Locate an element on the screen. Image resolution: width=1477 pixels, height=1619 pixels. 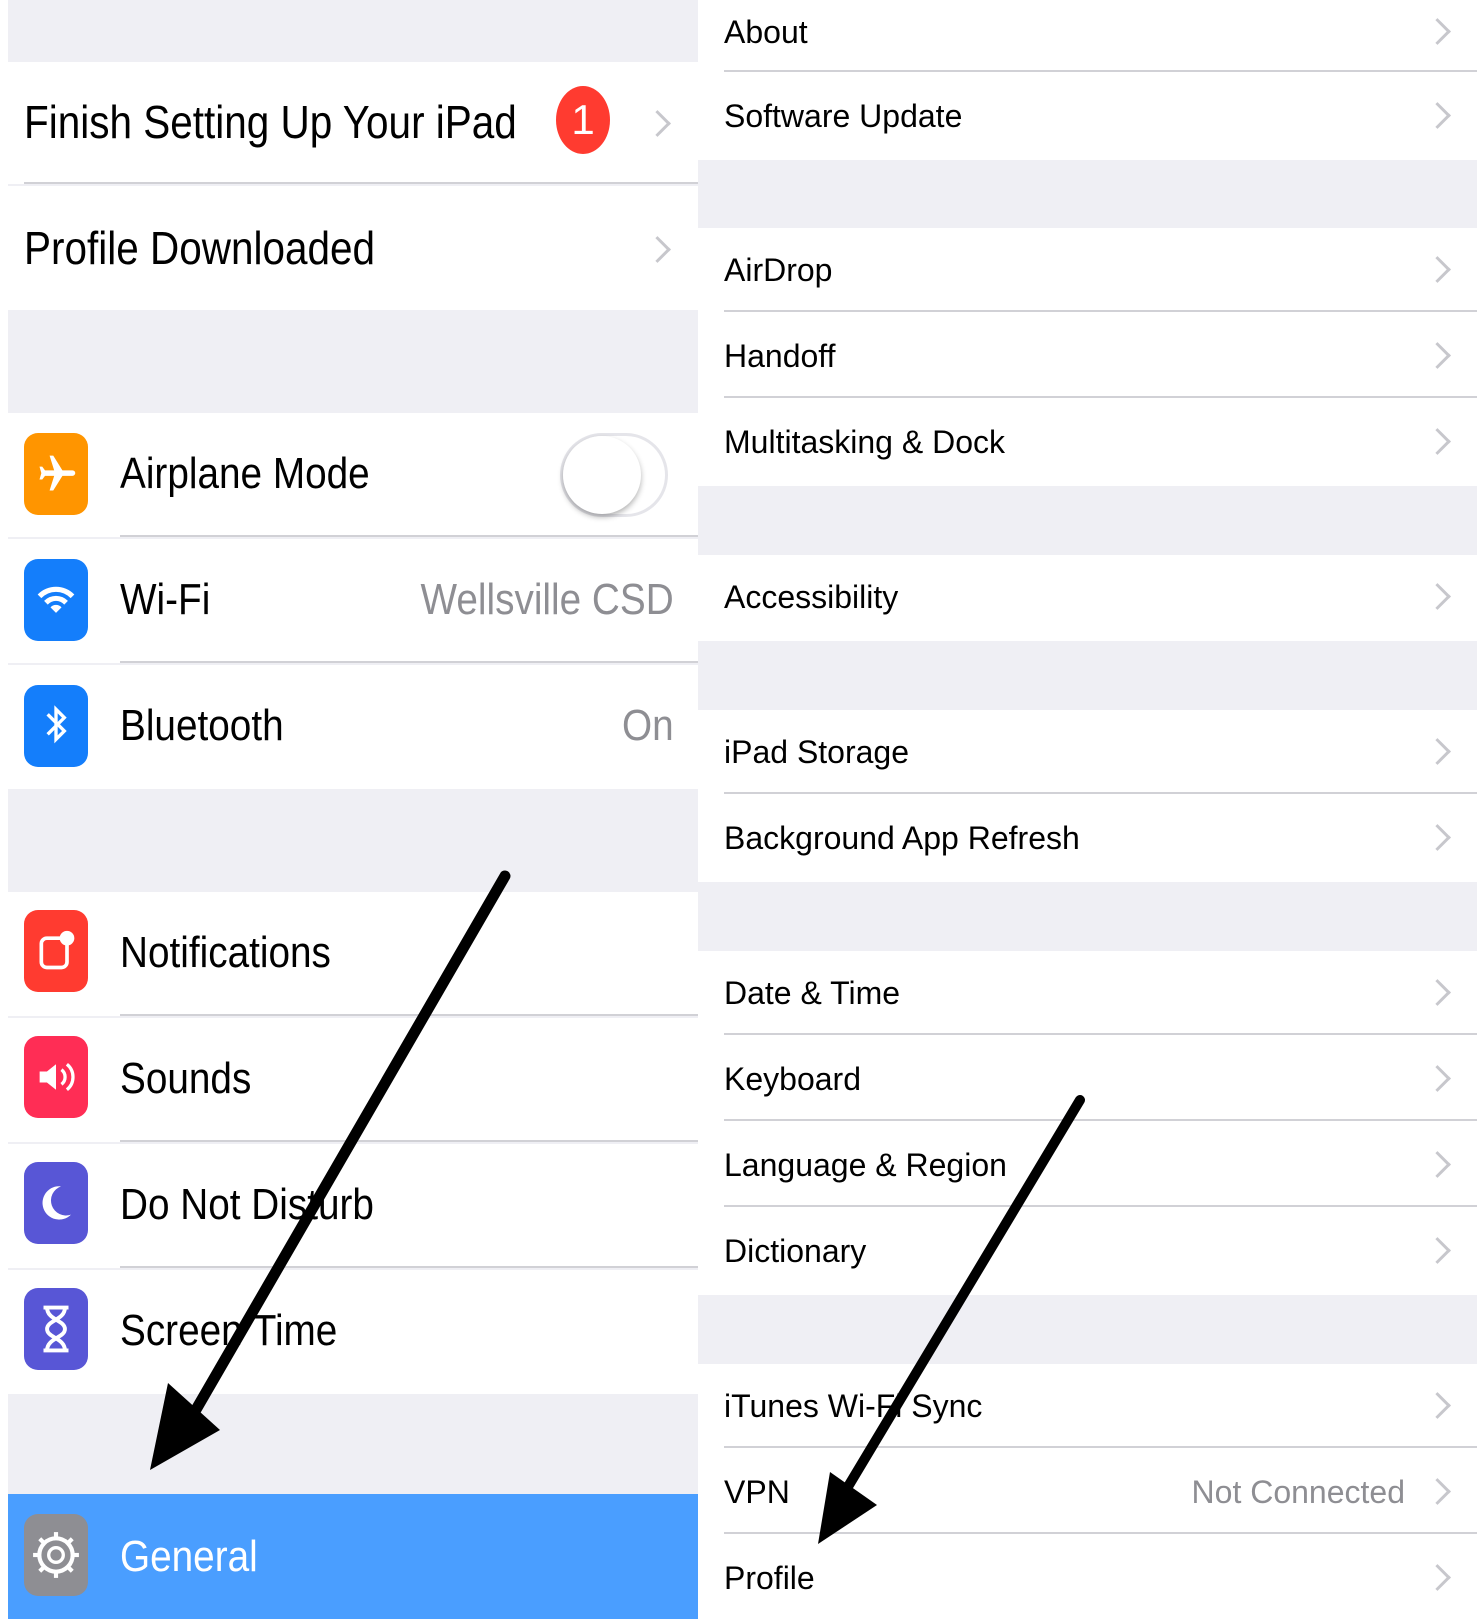
speaker-icon is located at coordinates (56, 1077).